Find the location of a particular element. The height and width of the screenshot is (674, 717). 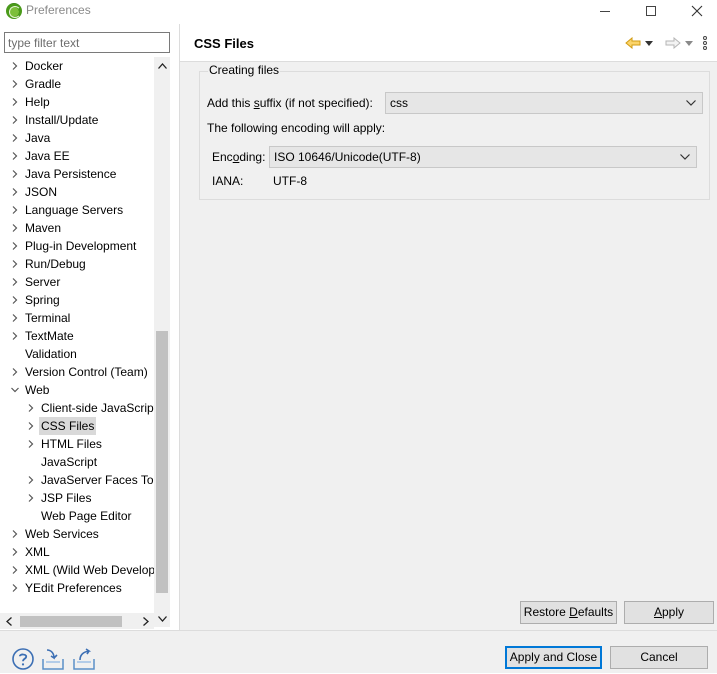

tree-item: JSON is located at coordinates (77, 192).